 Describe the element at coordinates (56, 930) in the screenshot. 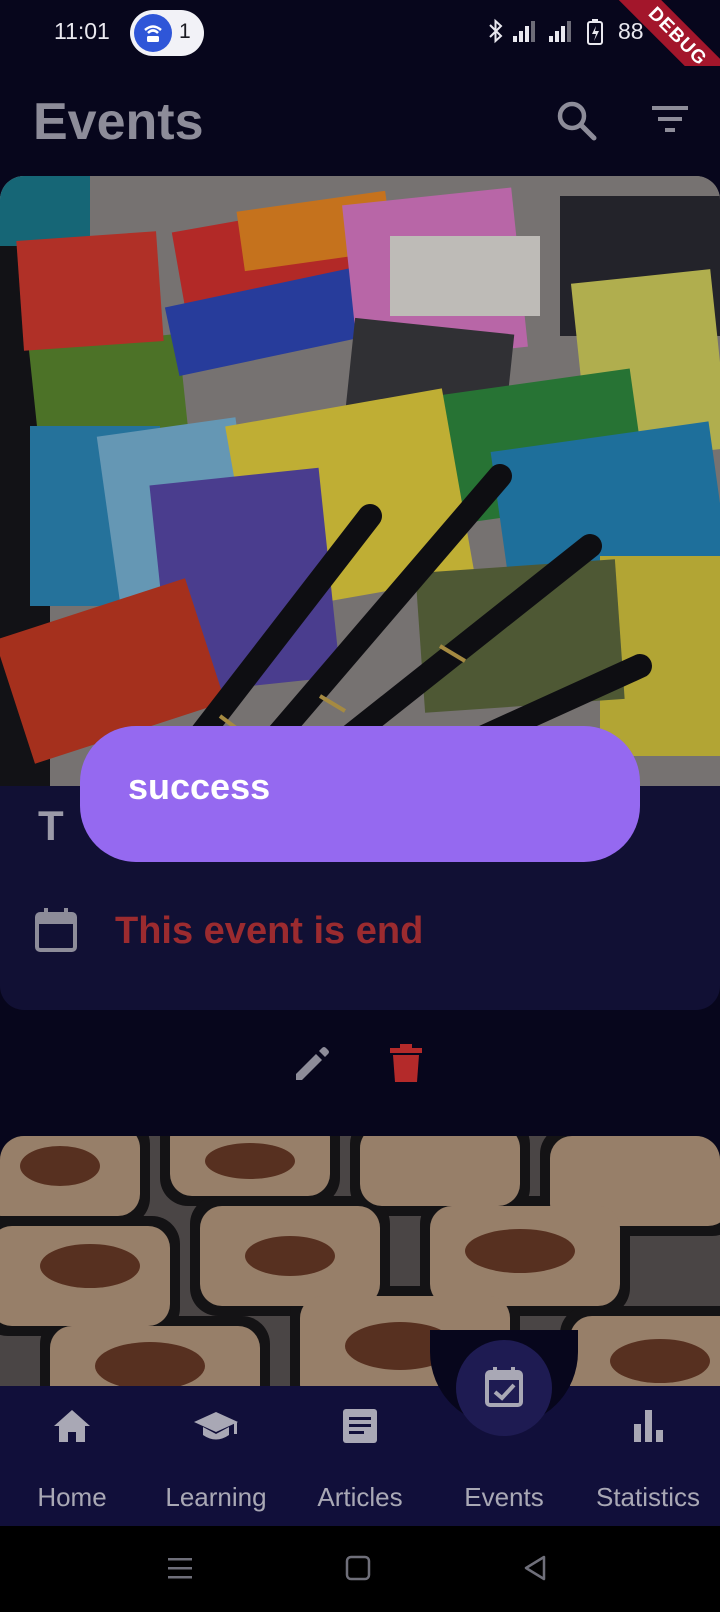

I see `calendar-icon` at that location.